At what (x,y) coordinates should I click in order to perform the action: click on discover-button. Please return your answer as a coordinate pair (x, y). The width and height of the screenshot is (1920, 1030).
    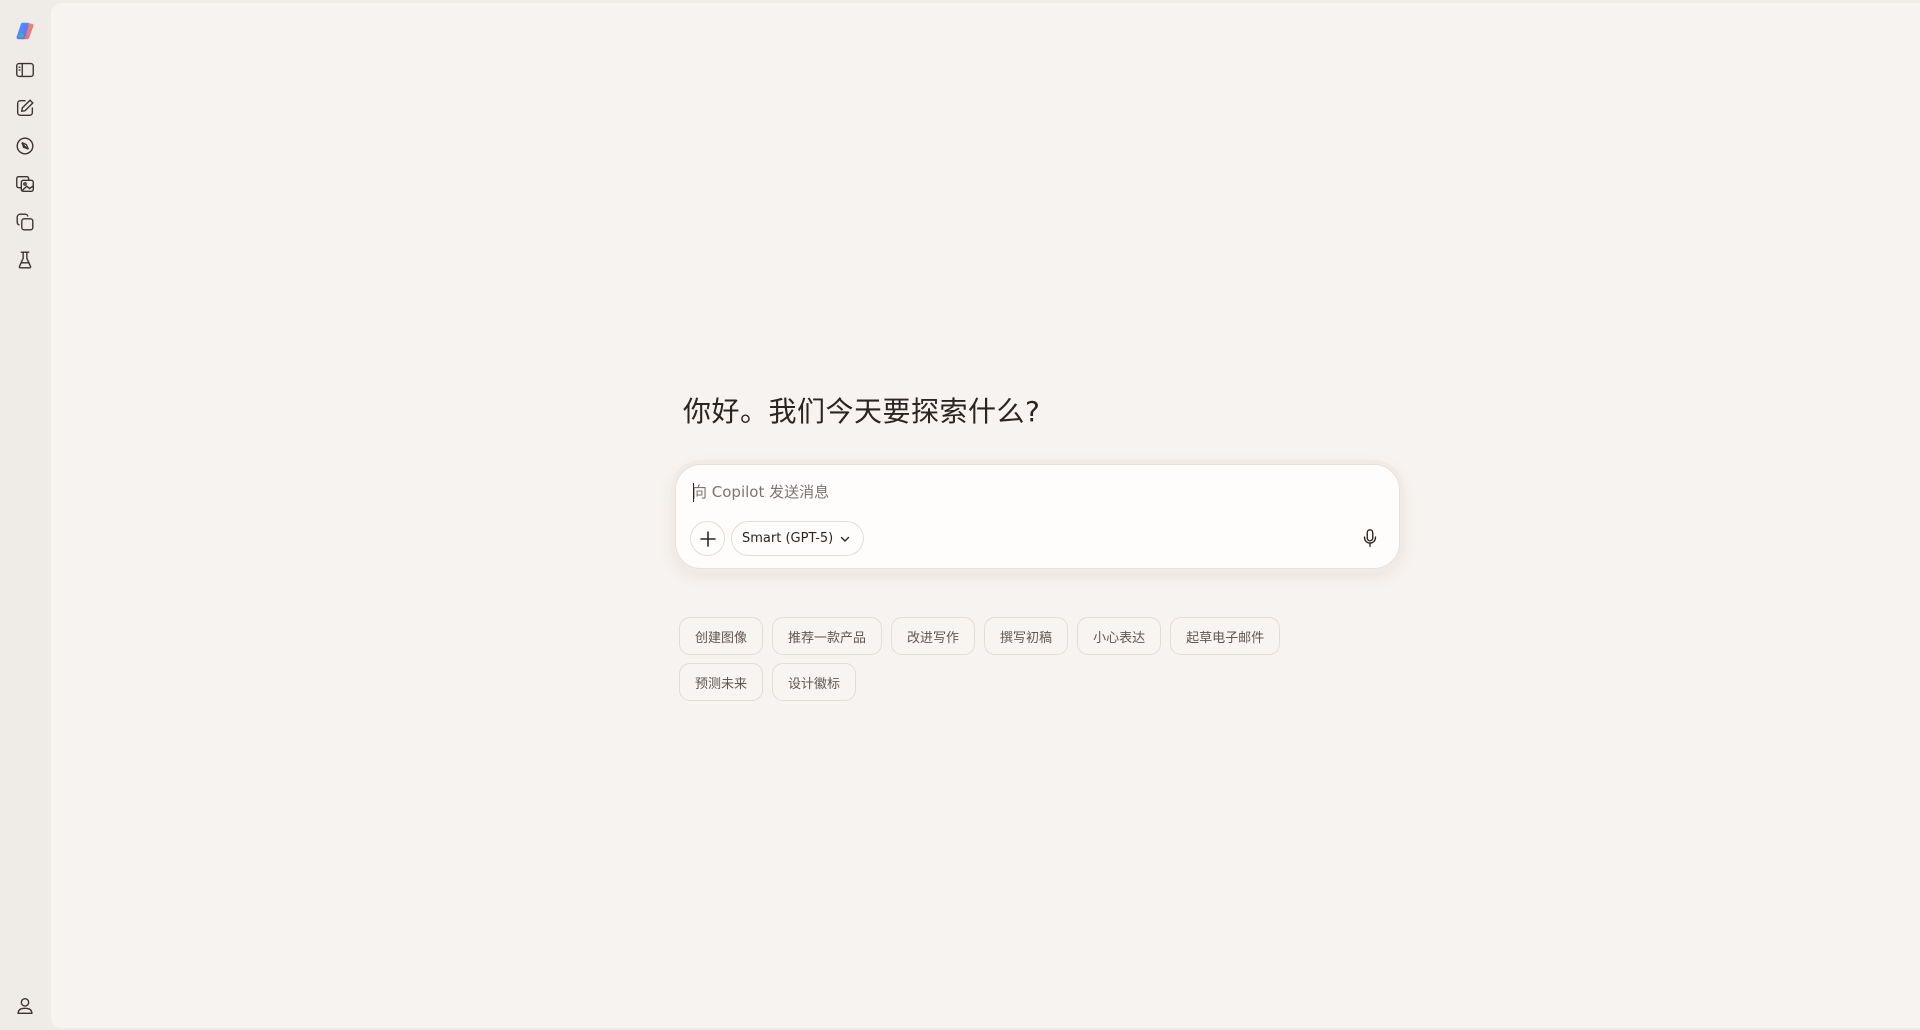
    Looking at the image, I should click on (25, 146).